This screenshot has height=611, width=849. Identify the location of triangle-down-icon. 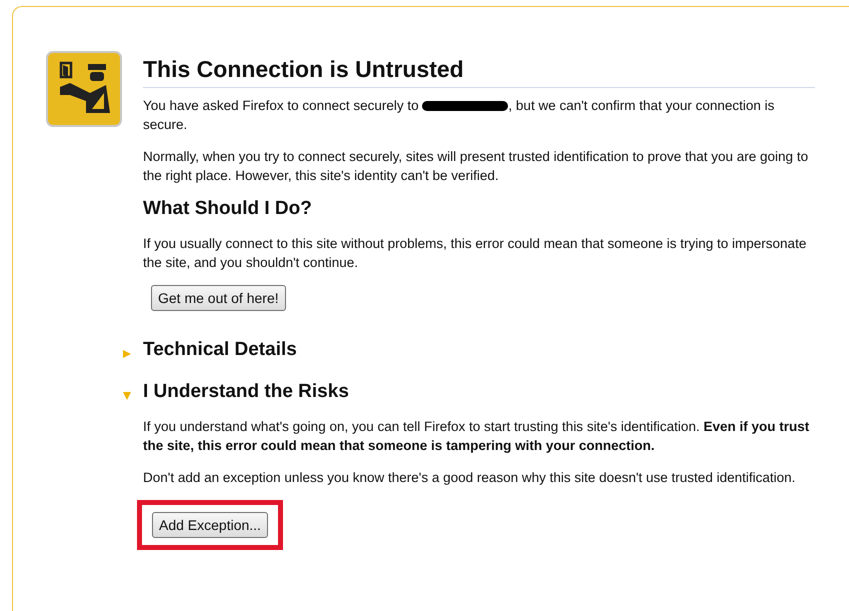
(127, 396).